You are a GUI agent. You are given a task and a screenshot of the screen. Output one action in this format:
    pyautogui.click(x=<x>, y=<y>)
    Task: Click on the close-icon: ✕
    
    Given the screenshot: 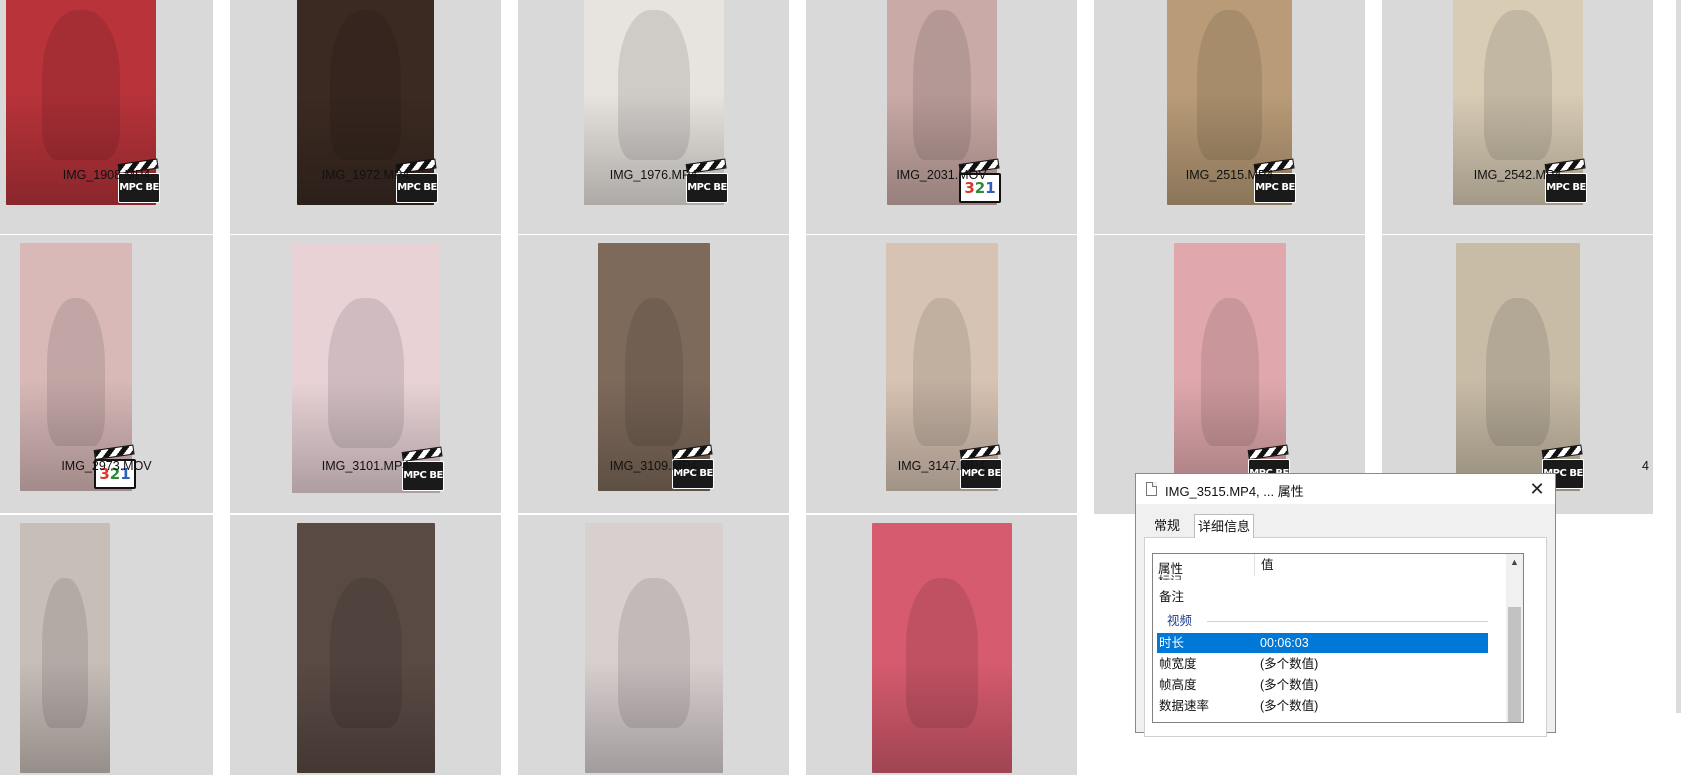 What is the action you would take?
    pyautogui.click(x=1537, y=489)
    